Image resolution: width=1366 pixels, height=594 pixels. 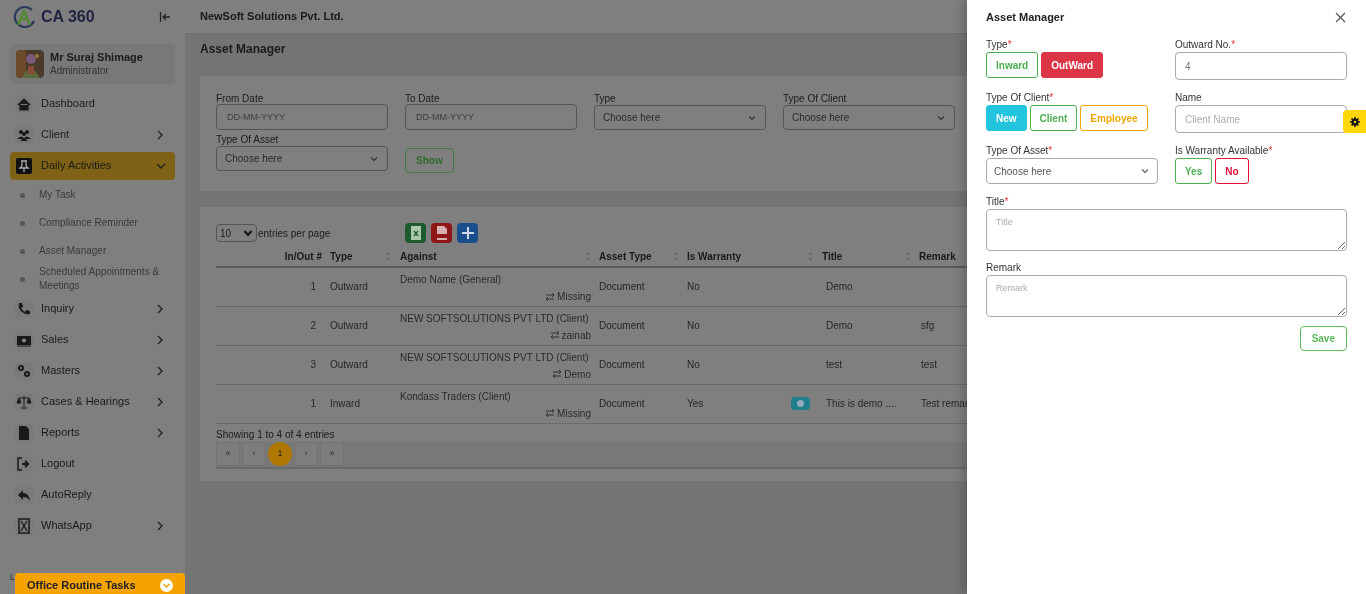 I want to click on column-header: Against, so click(x=418, y=256).